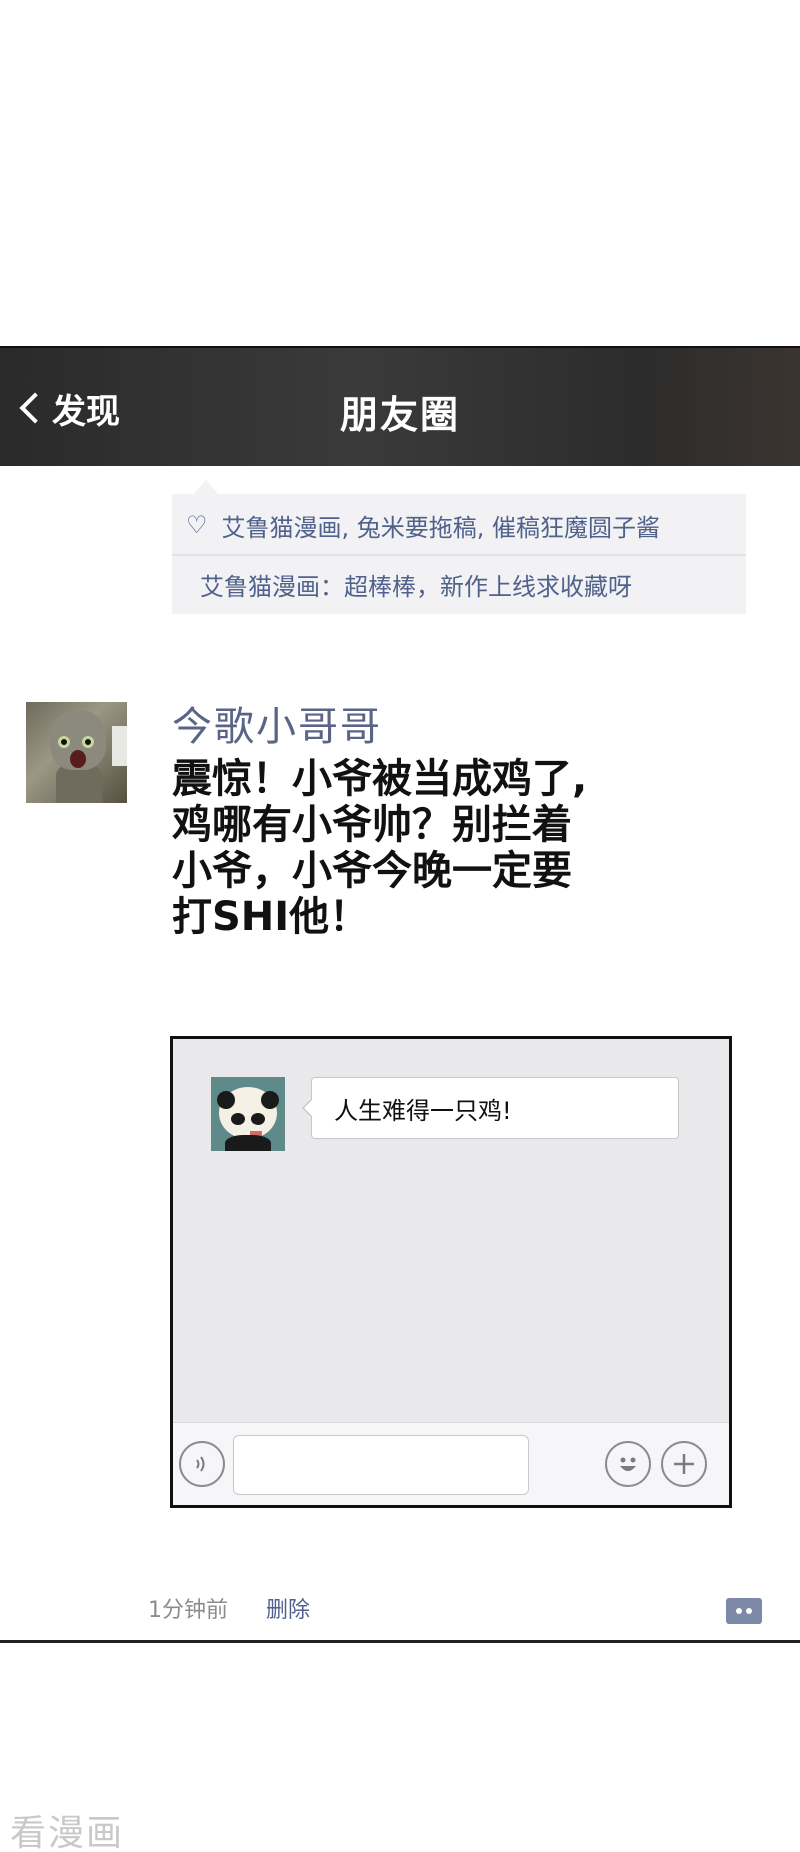 The width and height of the screenshot is (800, 1852). Describe the element at coordinates (399, 415) in the screenshot. I see `page-title: 朋友圈` at that location.